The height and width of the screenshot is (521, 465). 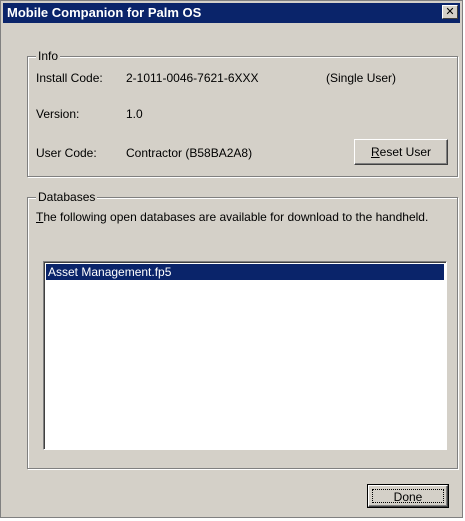 What do you see at coordinates (361, 78) in the screenshot?
I see `license-type: (Single User)` at bounding box center [361, 78].